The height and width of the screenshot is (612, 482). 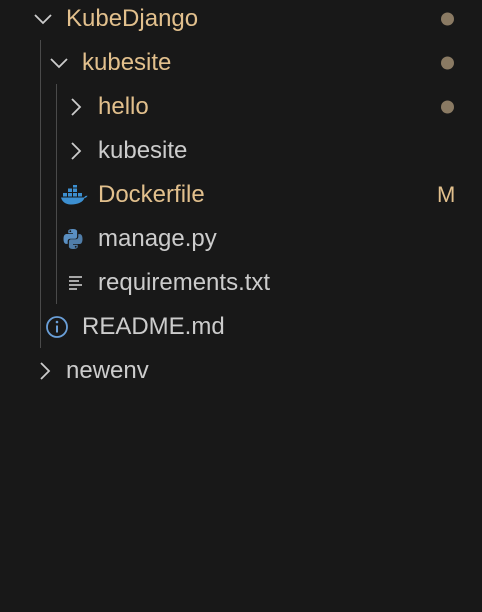 What do you see at coordinates (153, 326) in the screenshot?
I see `tree-item-label: README.md` at bounding box center [153, 326].